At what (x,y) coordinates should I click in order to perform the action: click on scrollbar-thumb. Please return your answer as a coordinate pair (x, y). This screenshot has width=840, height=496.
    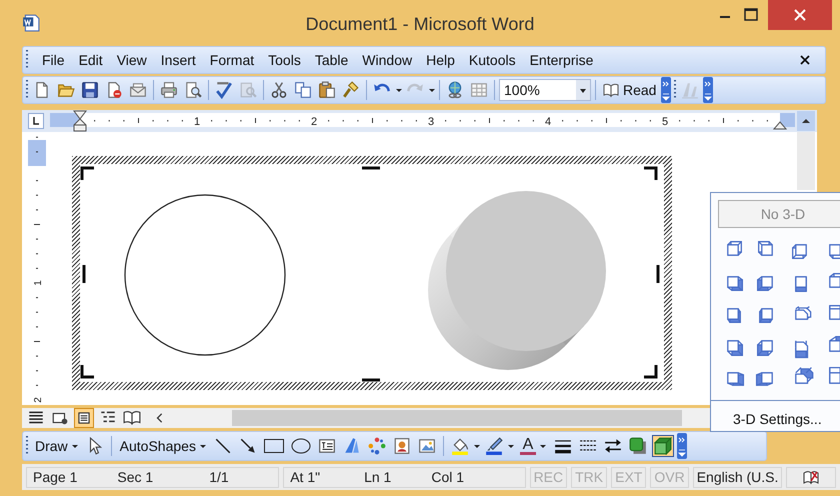
    Looking at the image, I should click on (457, 418).